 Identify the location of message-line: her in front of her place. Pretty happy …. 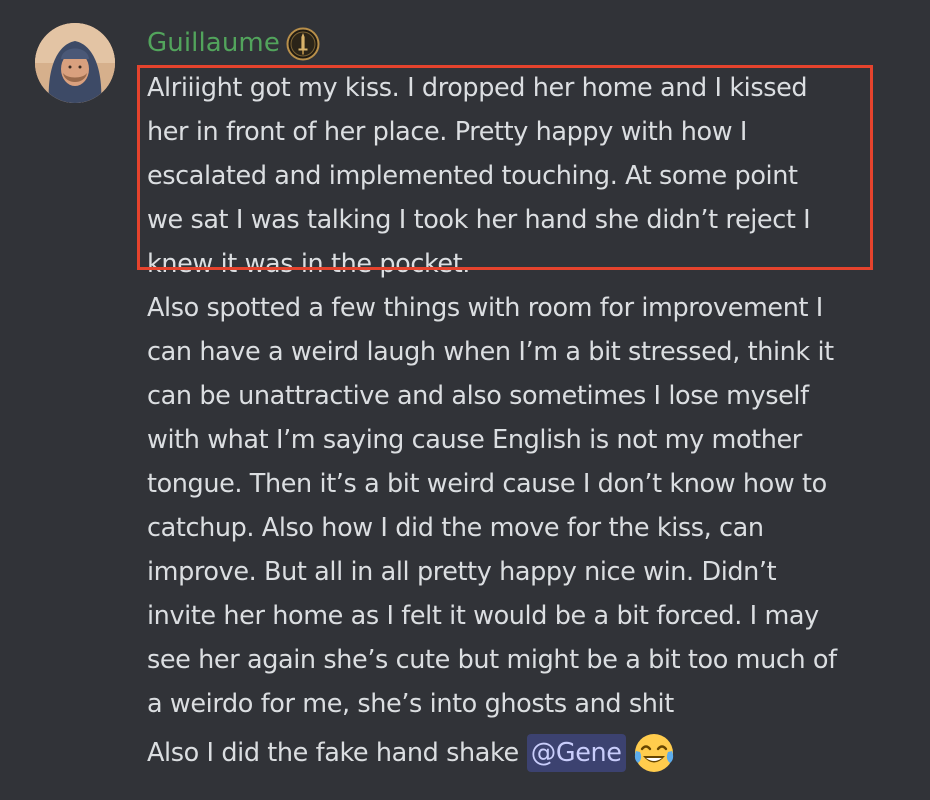
(447, 132).